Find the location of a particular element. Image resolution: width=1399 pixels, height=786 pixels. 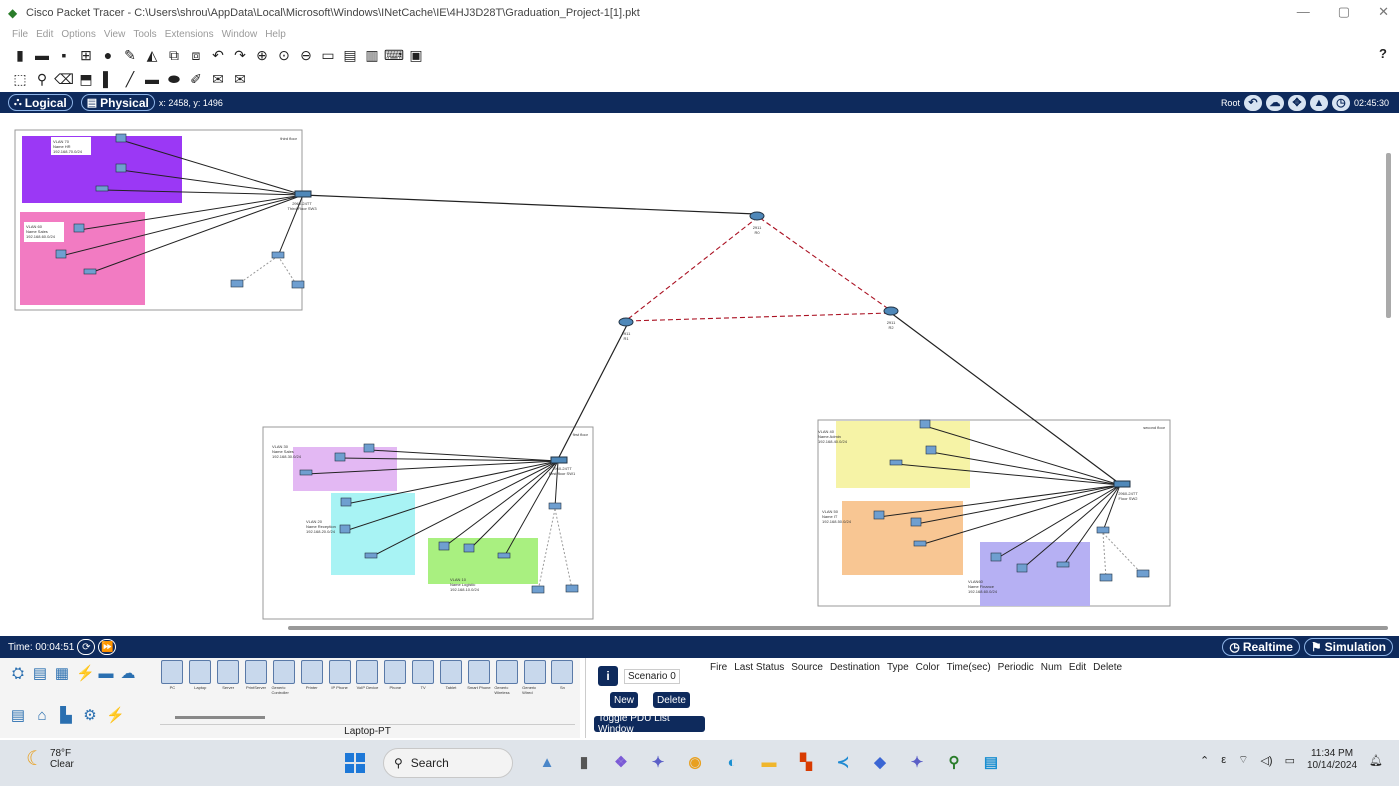

inspect-icon: ⚲ is located at coordinates (42, 79).